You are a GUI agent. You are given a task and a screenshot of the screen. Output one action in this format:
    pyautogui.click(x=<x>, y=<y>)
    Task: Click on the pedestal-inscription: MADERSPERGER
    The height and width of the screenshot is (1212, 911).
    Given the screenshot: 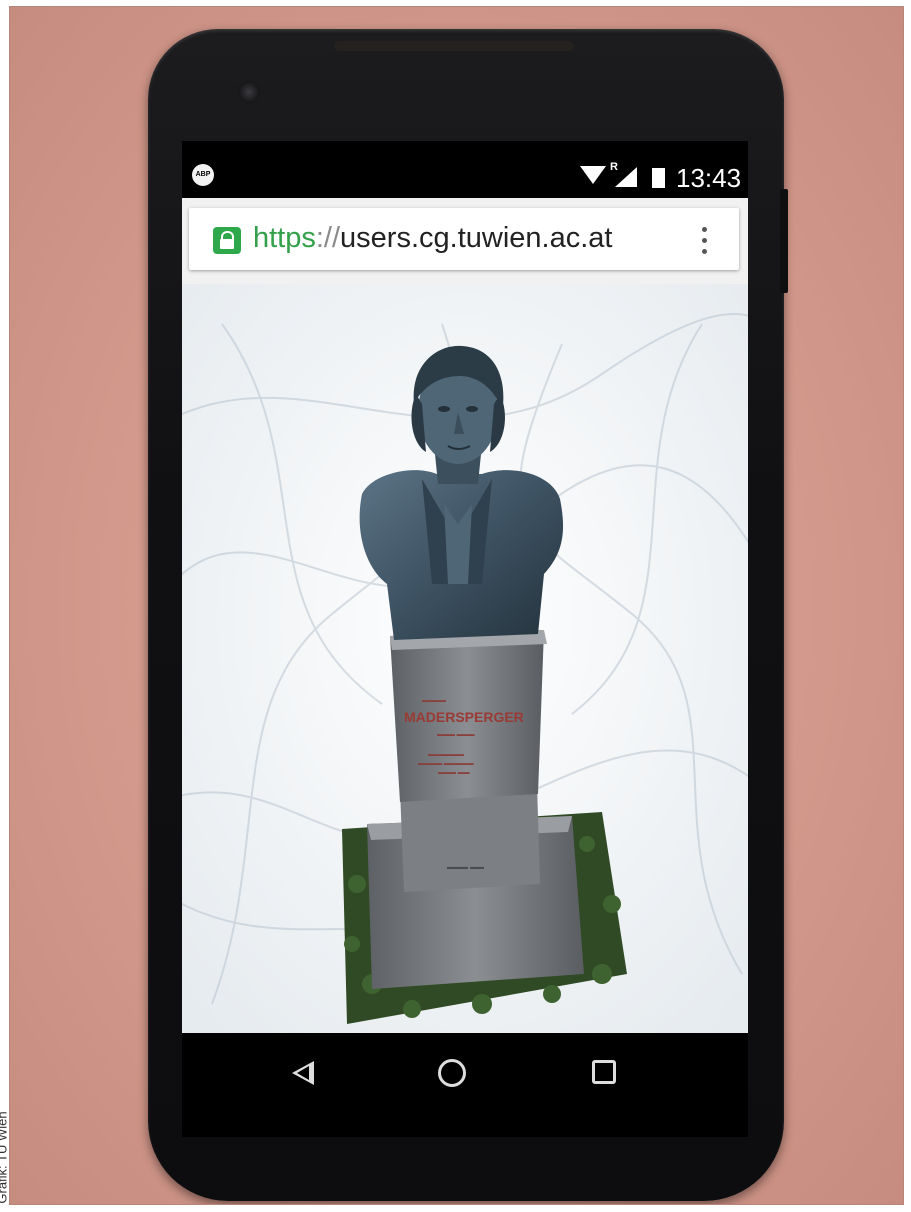 What is the action you would take?
    pyautogui.click(x=464, y=717)
    